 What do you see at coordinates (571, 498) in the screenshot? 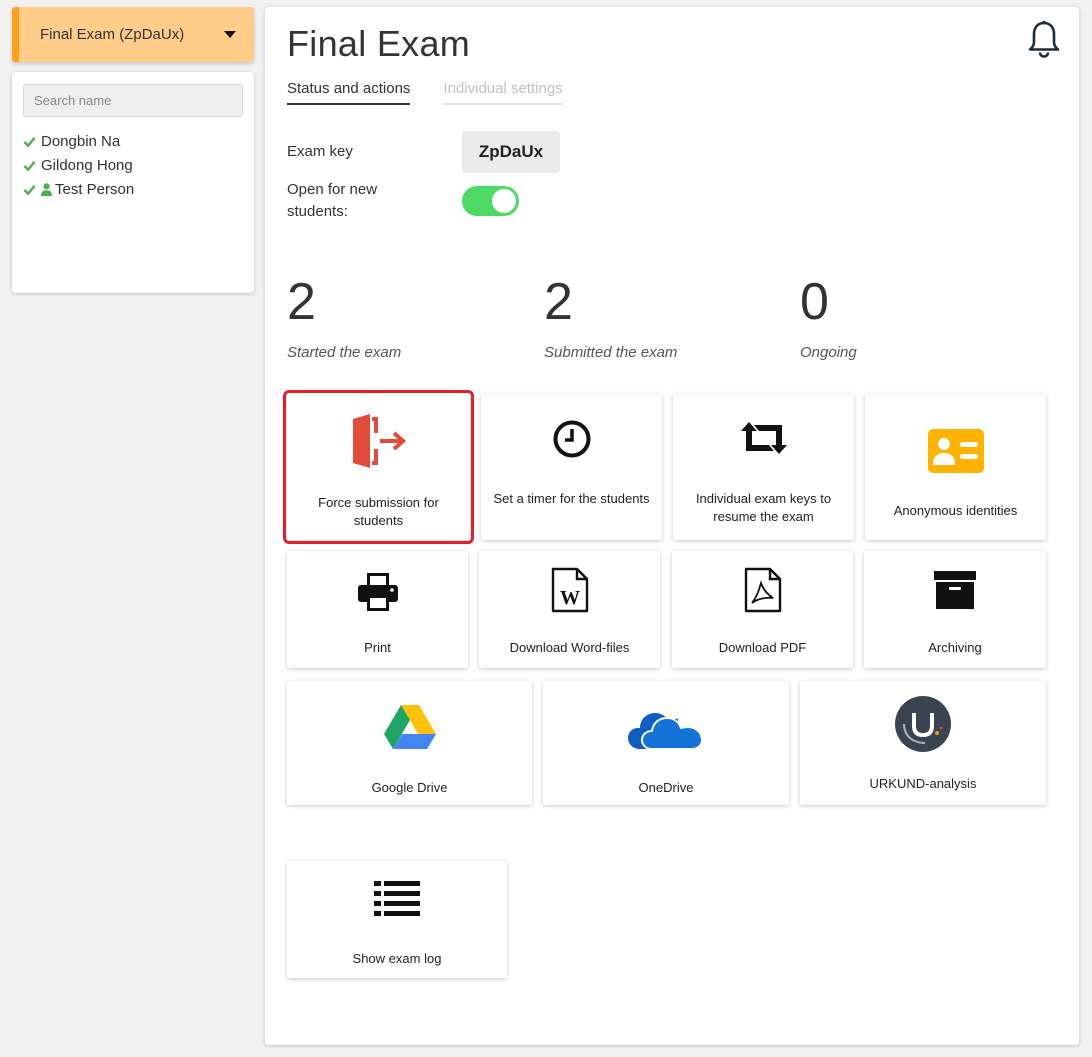
I see `tile-label: Set a timer for the students` at bounding box center [571, 498].